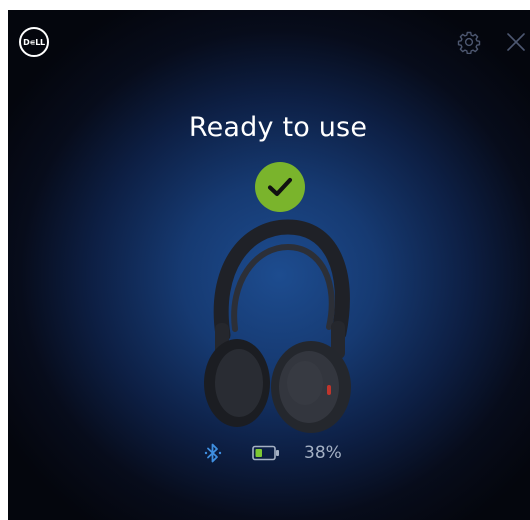  I want to click on close-button, so click(516, 42).